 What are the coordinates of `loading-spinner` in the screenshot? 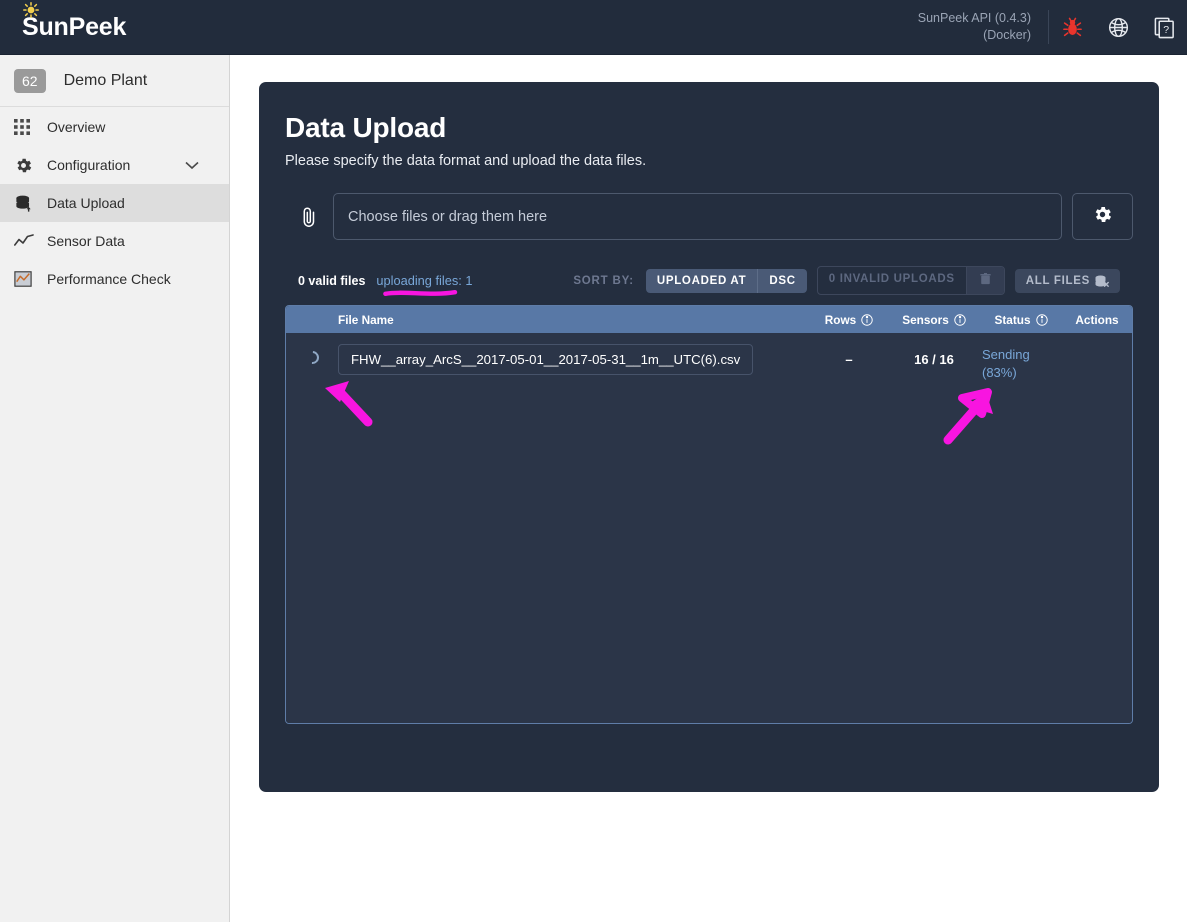 It's located at (312, 357).